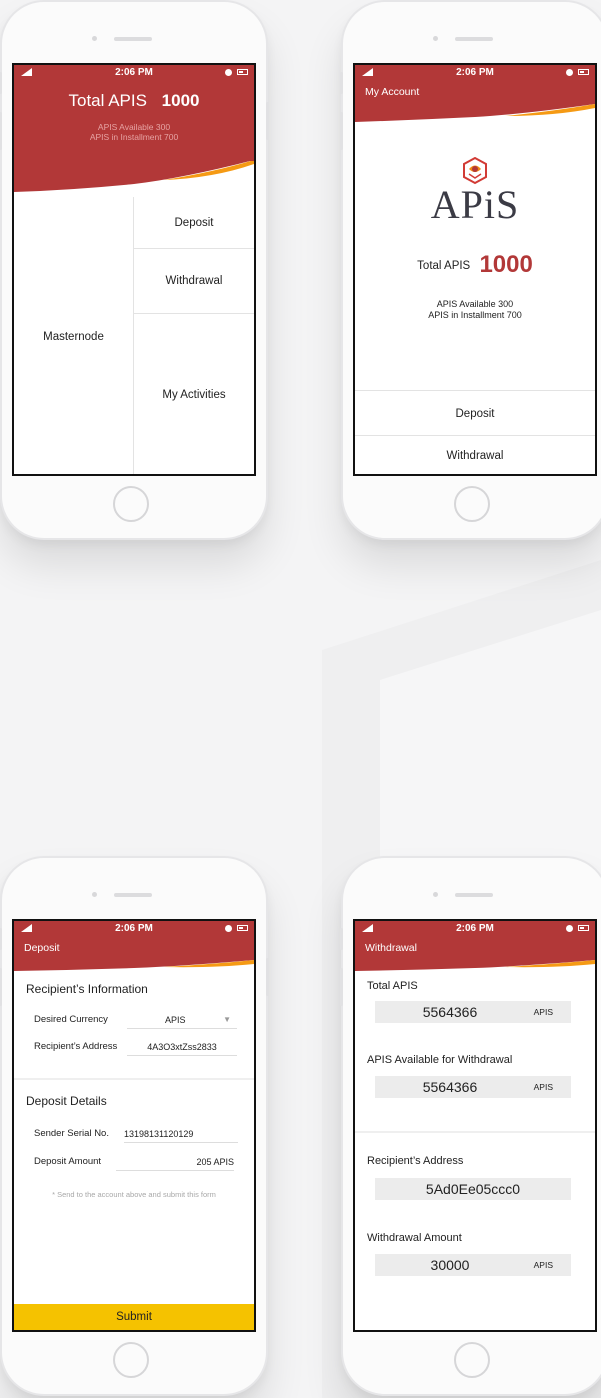 Image resolution: width=601 pixels, height=1398 pixels. Describe the element at coordinates (414, 1238) in the screenshot. I see `amount-label: Withdrawal Amount` at that location.